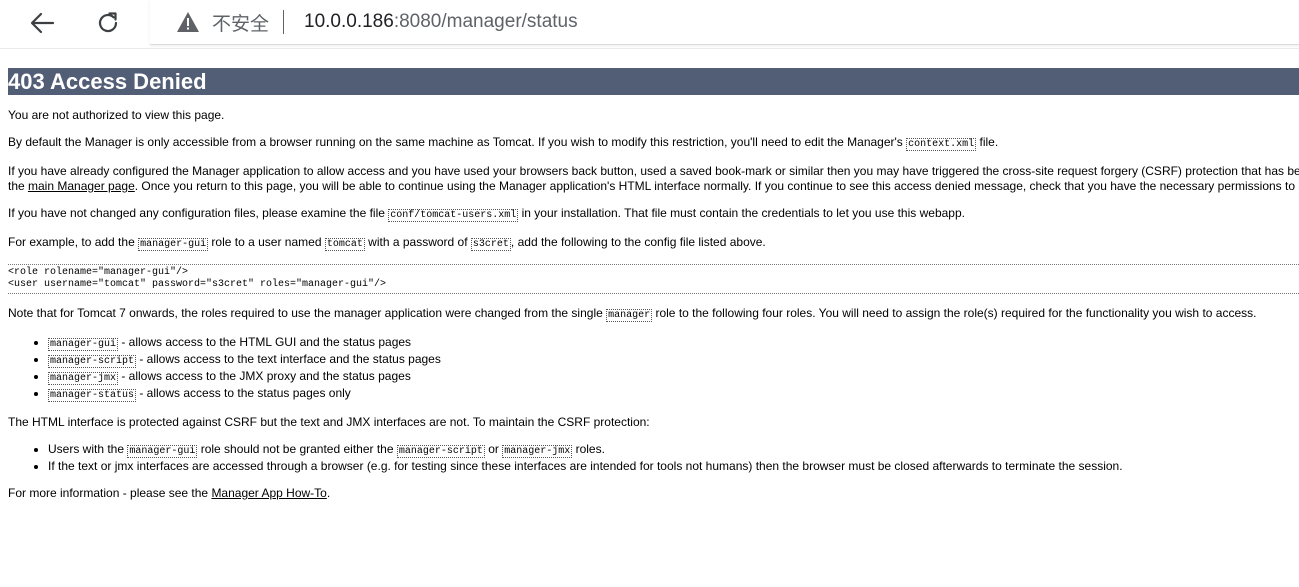 The height and width of the screenshot is (587, 1299). I want to click on reload-icon, so click(108, 22).